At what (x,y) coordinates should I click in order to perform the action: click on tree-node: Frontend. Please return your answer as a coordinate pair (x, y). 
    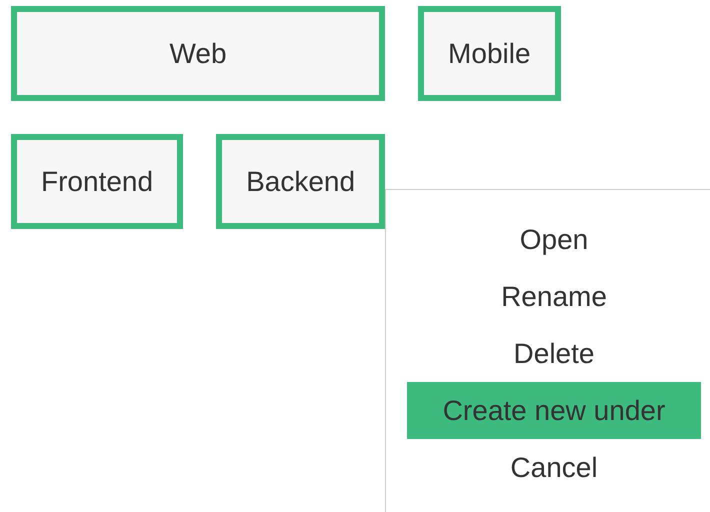
    Looking at the image, I should click on (97, 181).